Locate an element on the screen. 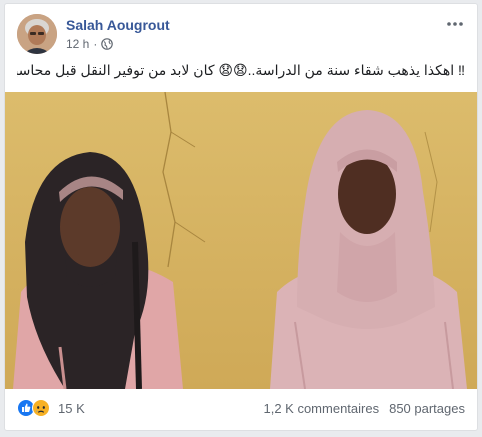 The height and width of the screenshot is (437, 482). more-options-button is located at coordinates (455, 24).